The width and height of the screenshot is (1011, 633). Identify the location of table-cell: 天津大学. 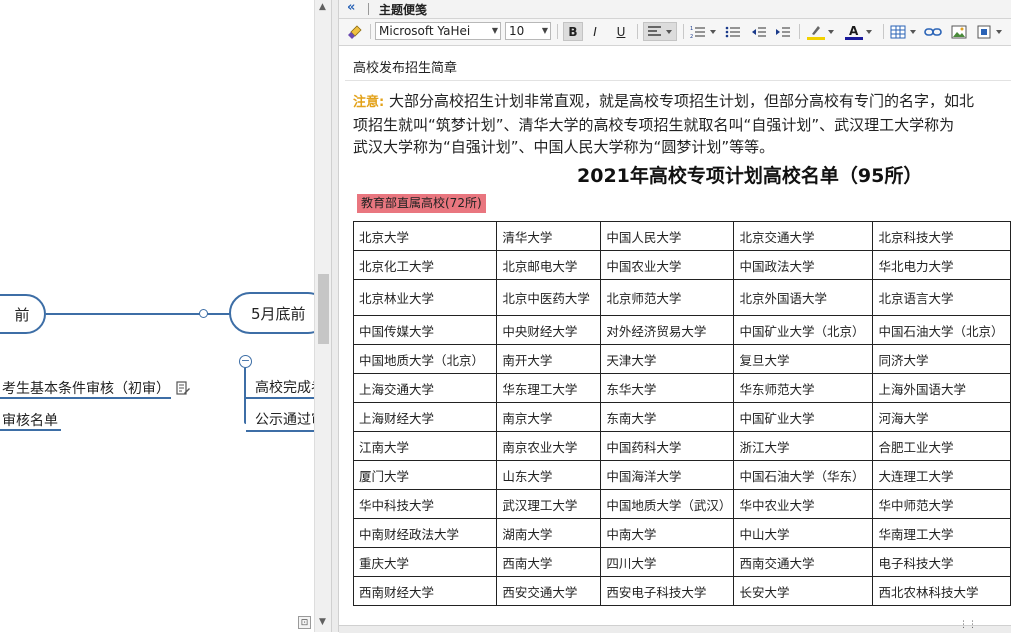
(667, 359).